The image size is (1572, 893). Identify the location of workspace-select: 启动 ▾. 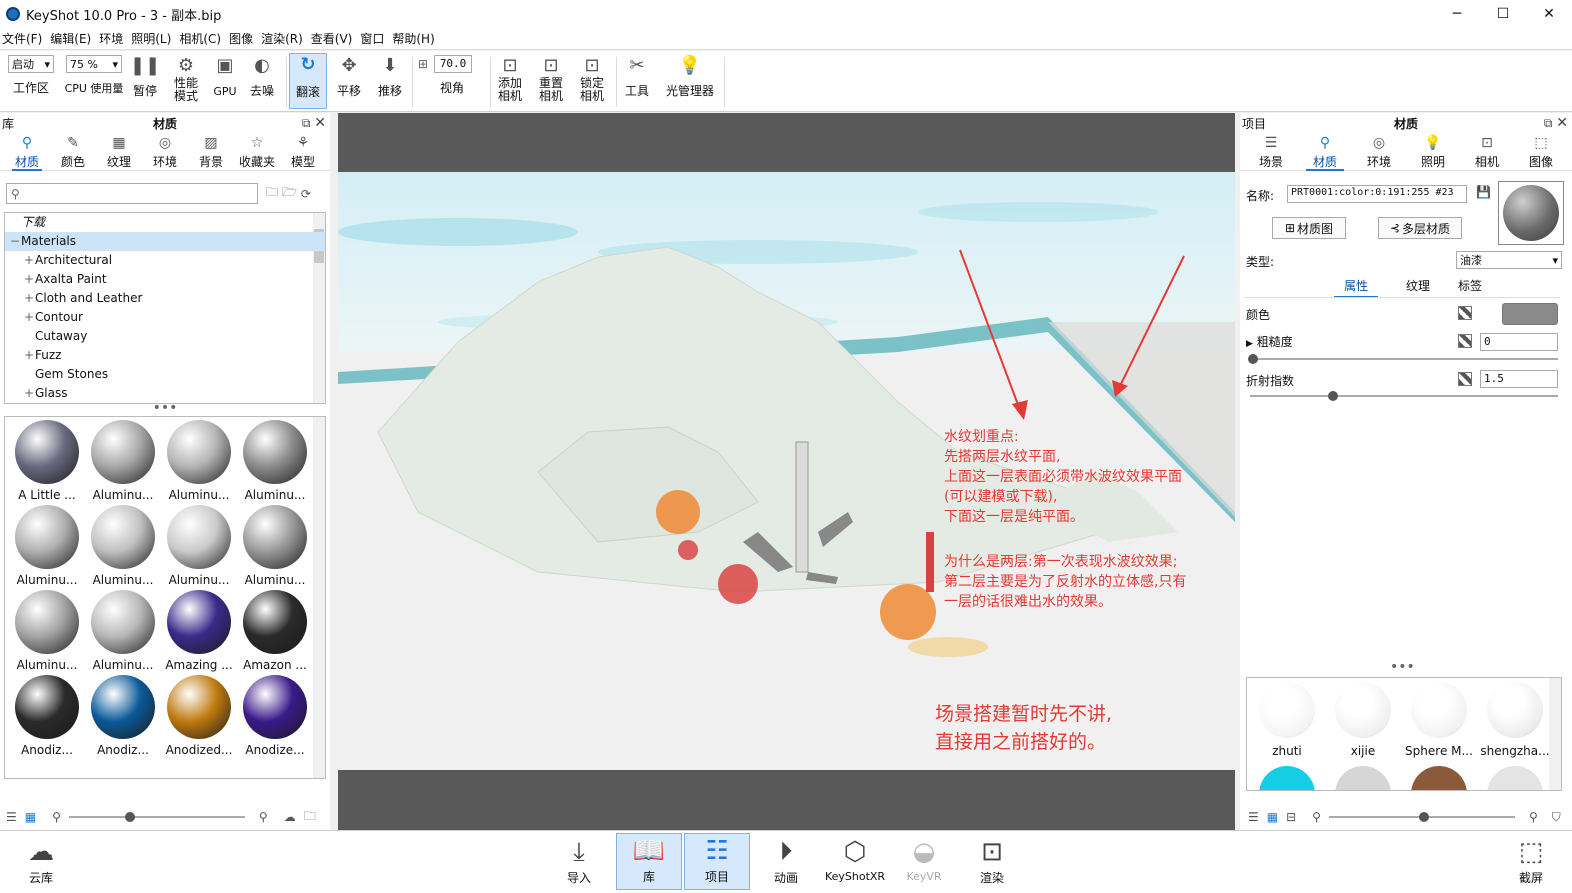
(31, 64).